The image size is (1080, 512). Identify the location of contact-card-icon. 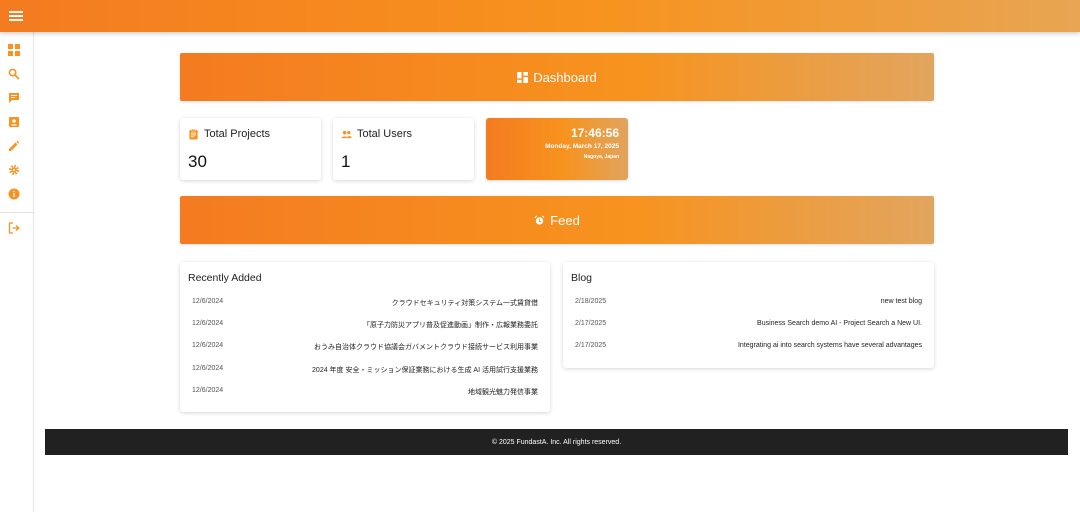
(14, 122).